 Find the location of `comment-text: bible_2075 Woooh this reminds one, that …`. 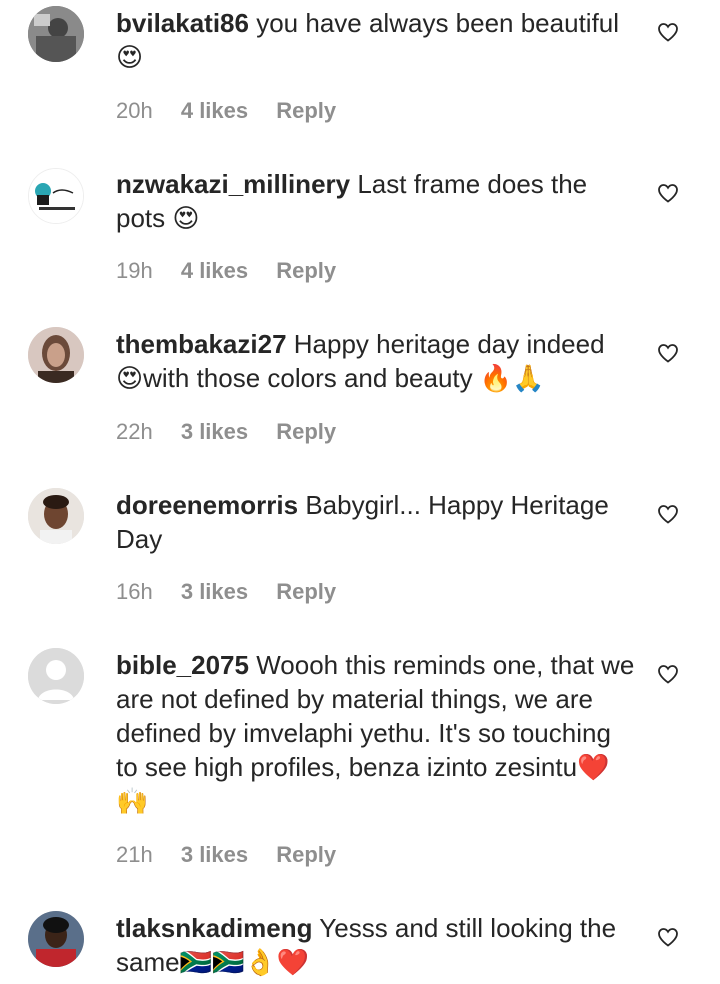

comment-text: bible_2075 Woooh this reminds one, that … is located at coordinates (376, 733).